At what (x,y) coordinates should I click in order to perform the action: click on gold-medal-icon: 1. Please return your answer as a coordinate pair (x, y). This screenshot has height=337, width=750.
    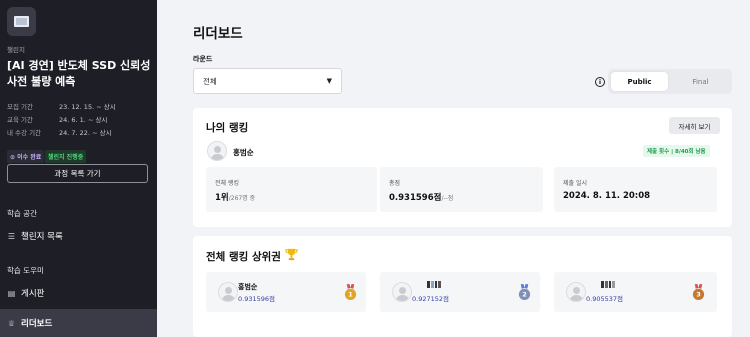
    Looking at the image, I should click on (350, 292).